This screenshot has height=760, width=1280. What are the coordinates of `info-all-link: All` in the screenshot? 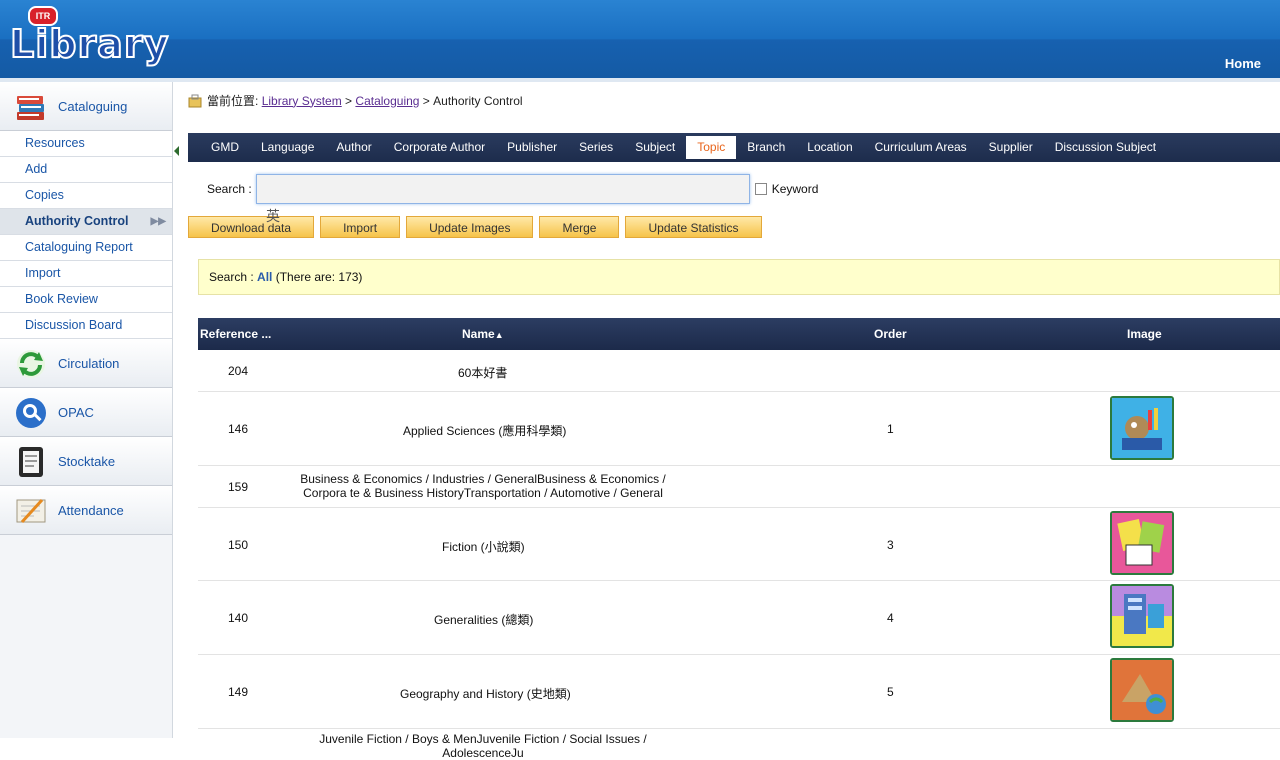 It's located at (264, 277).